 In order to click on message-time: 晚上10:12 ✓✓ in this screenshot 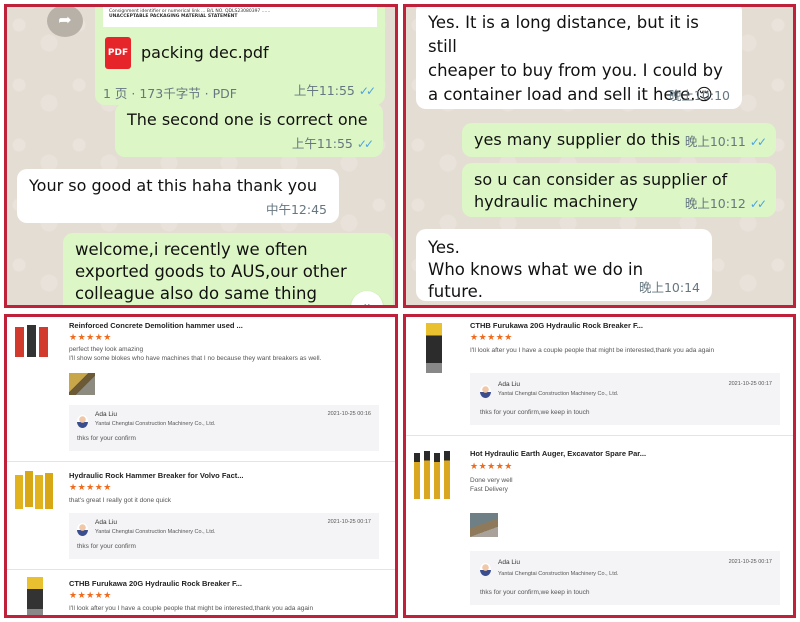, I will do `click(725, 203)`.